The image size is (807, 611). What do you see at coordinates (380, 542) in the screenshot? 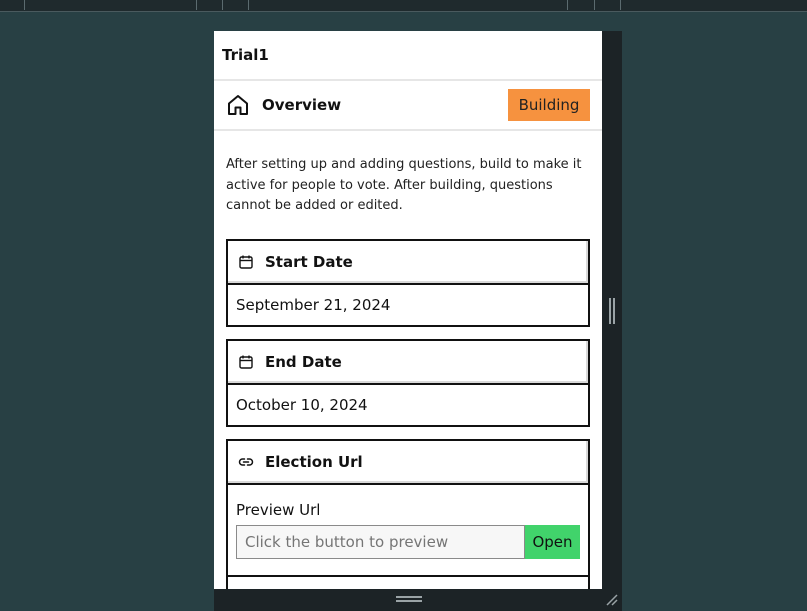
I see `preview-url-input` at bounding box center [380, 542].